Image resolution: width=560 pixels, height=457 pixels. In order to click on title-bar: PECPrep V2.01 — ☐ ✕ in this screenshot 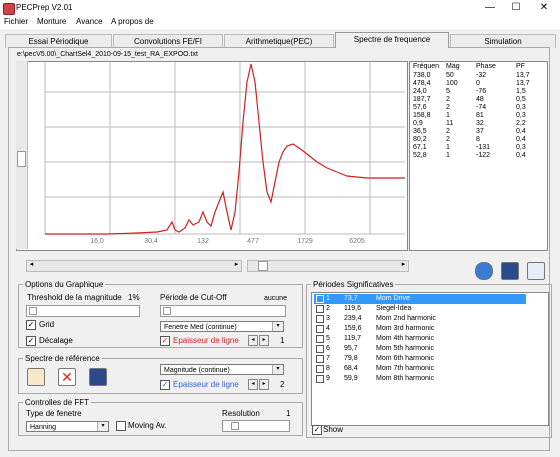, I will do `click(280, 8)`.